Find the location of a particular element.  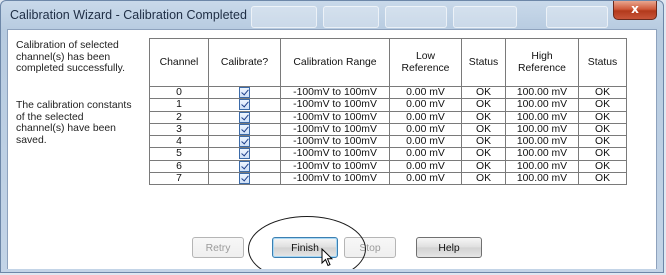

table-row: 7 -100mV to 100mV 0.00 mV OK 100.00 mV OK is located at coordinates (388, 178).